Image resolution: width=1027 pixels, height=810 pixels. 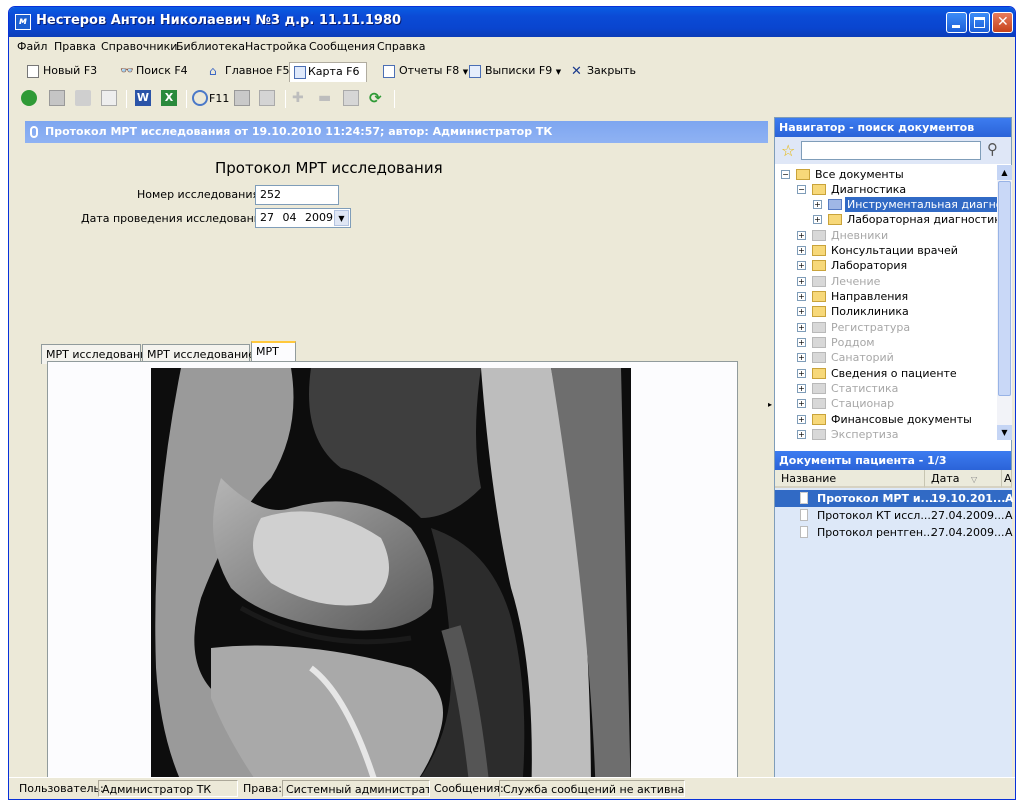 I want to click on home-button: ⌂ Главное F5, so click(x=248, y=72).